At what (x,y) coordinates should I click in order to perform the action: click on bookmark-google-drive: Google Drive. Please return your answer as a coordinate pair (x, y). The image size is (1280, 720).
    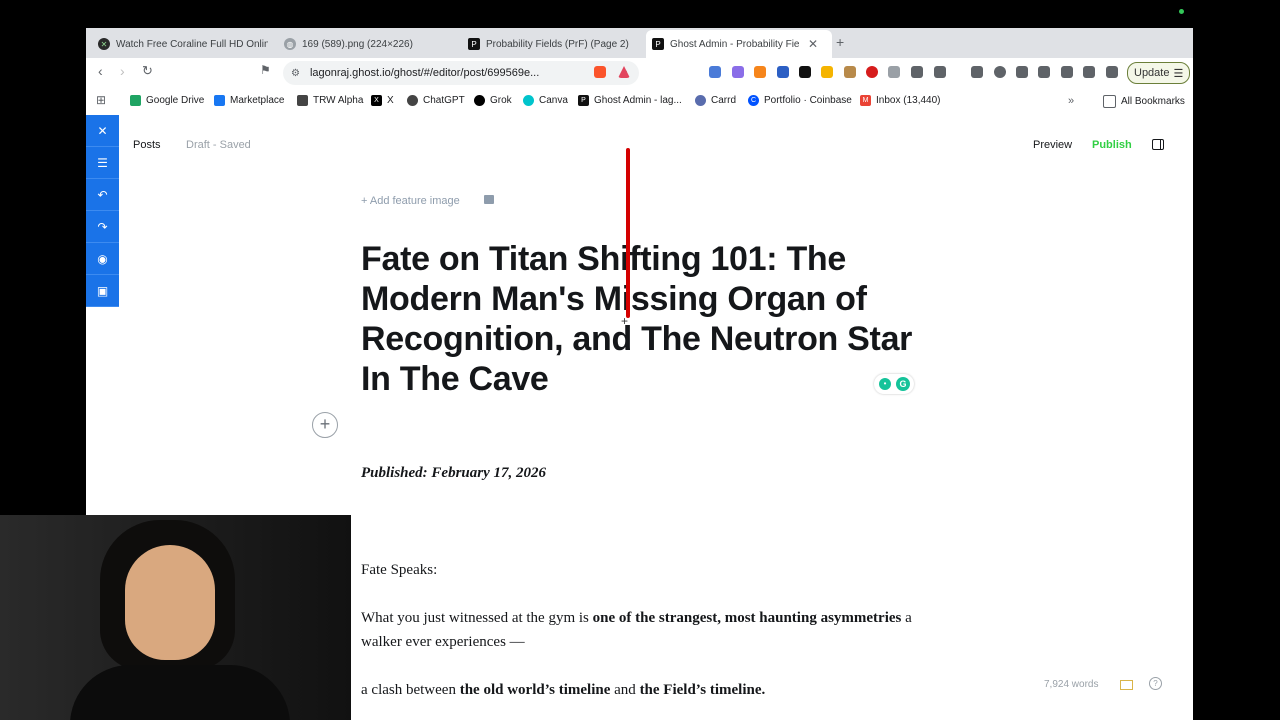
    Looking at the image, I should click on (167, 100).